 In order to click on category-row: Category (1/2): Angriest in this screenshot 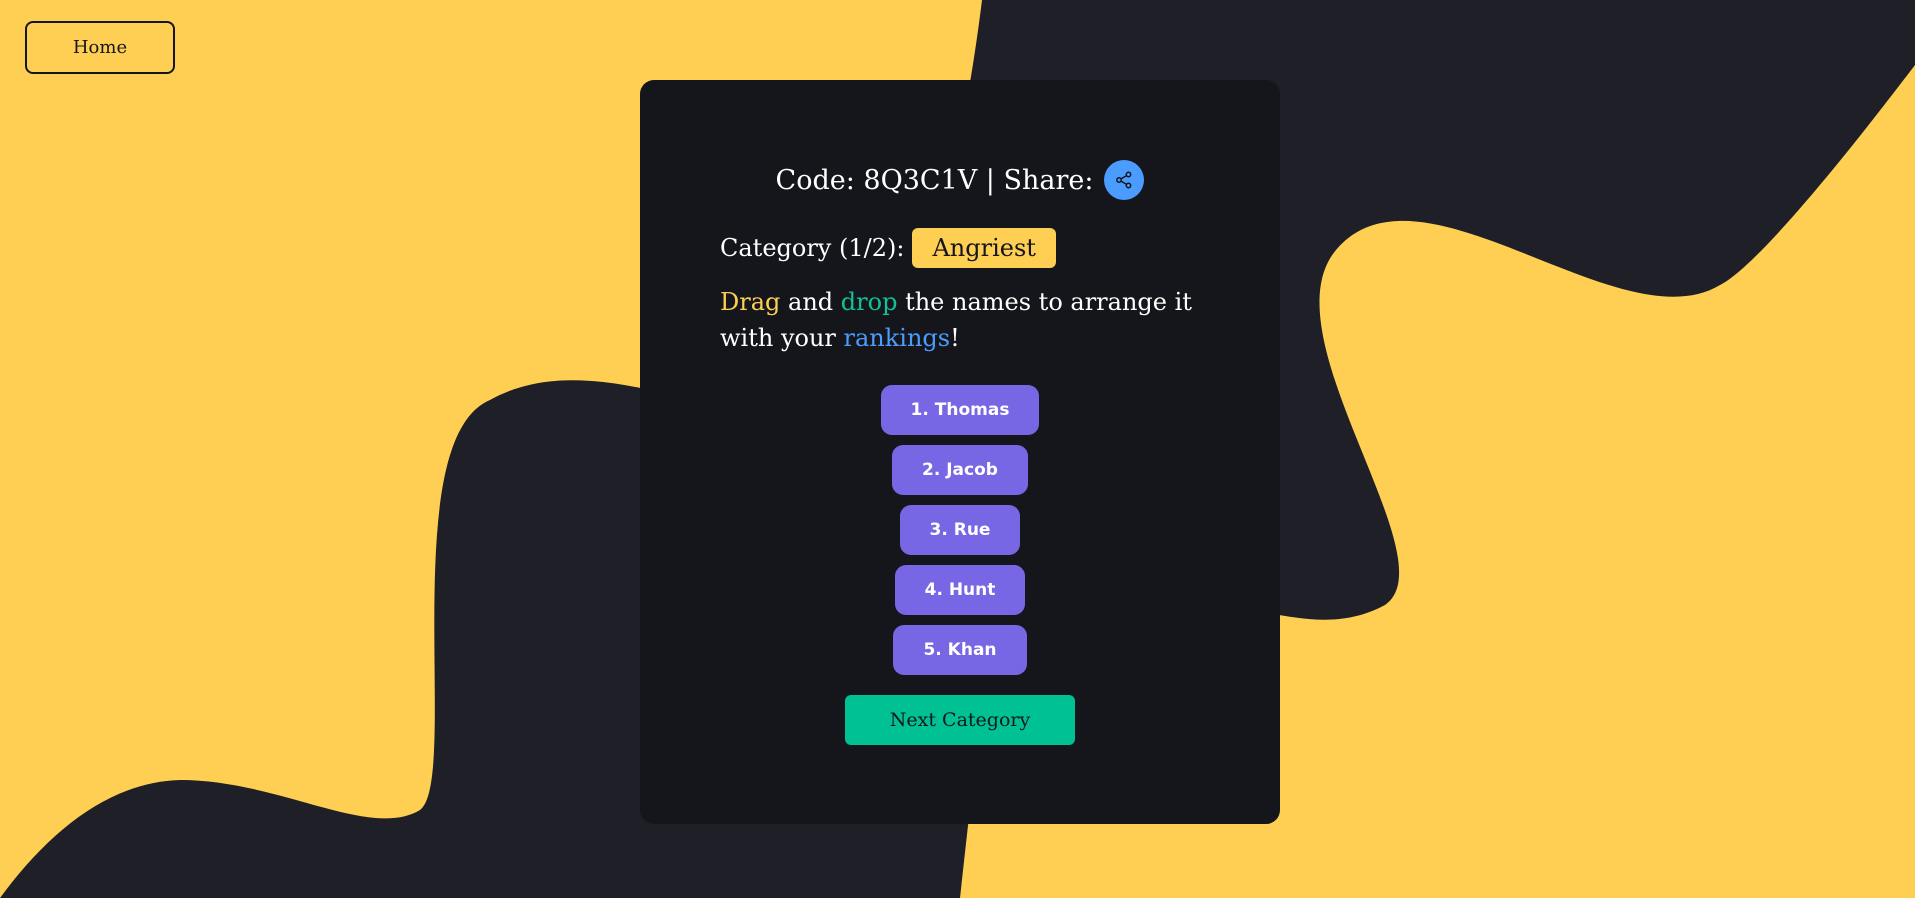, I will do `click(888, 248)`.